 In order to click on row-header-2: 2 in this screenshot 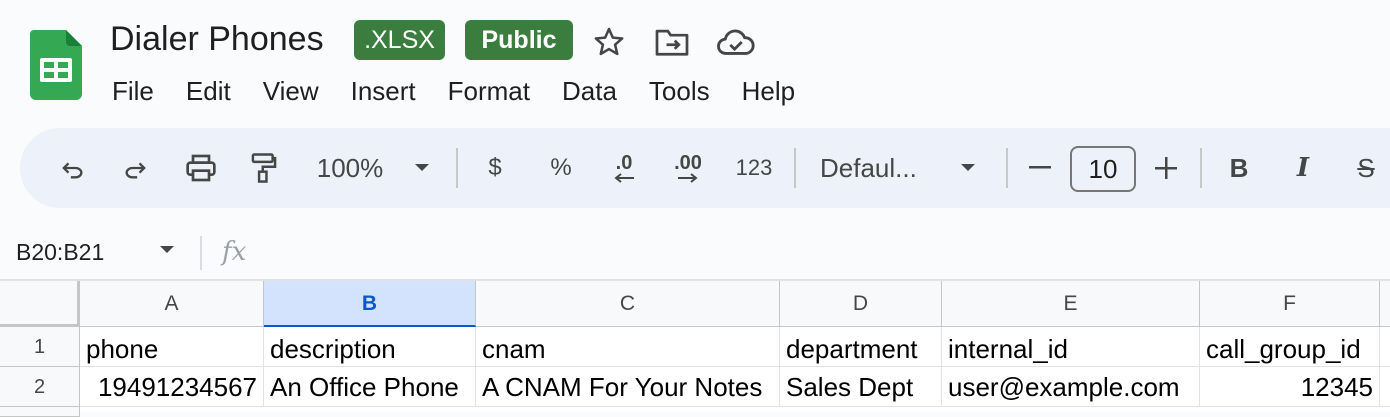, I will do `click(40, 387)`.